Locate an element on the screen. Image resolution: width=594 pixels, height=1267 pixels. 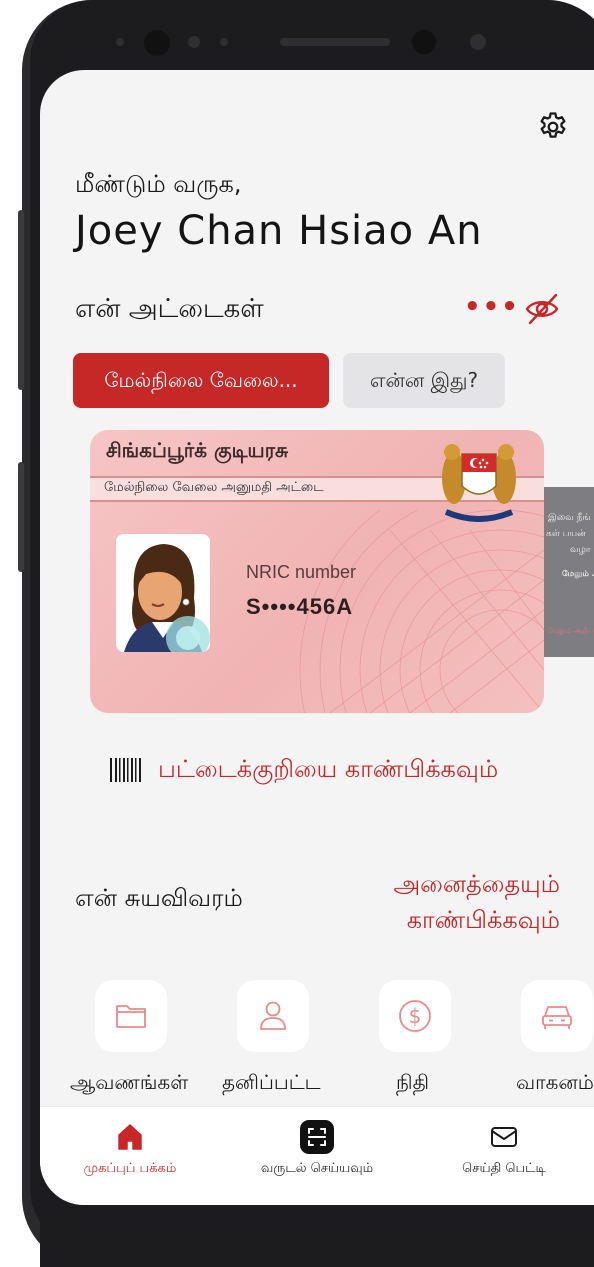
home-icon is located at coordinates (130, 1137).